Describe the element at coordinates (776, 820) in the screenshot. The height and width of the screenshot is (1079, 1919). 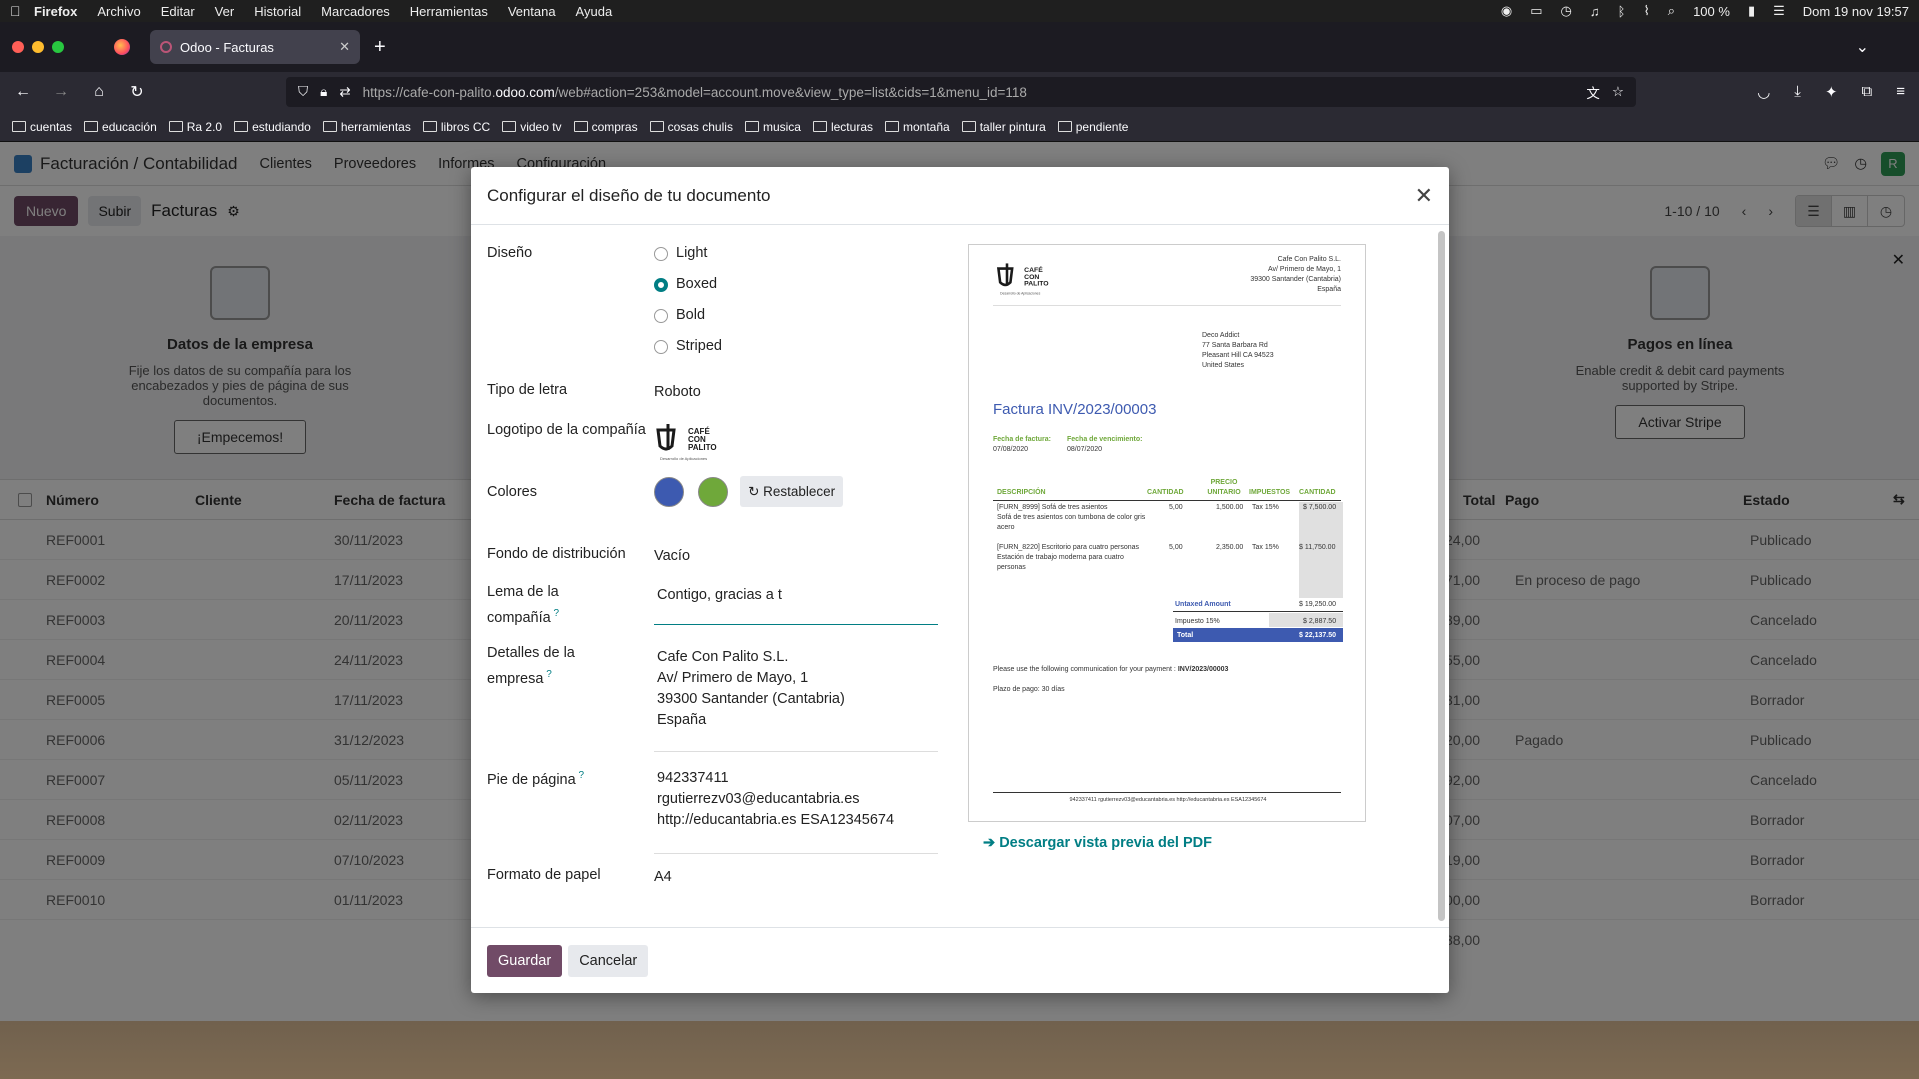
I see `footer-line: http://educantabria.es ESA12345674` at that location.